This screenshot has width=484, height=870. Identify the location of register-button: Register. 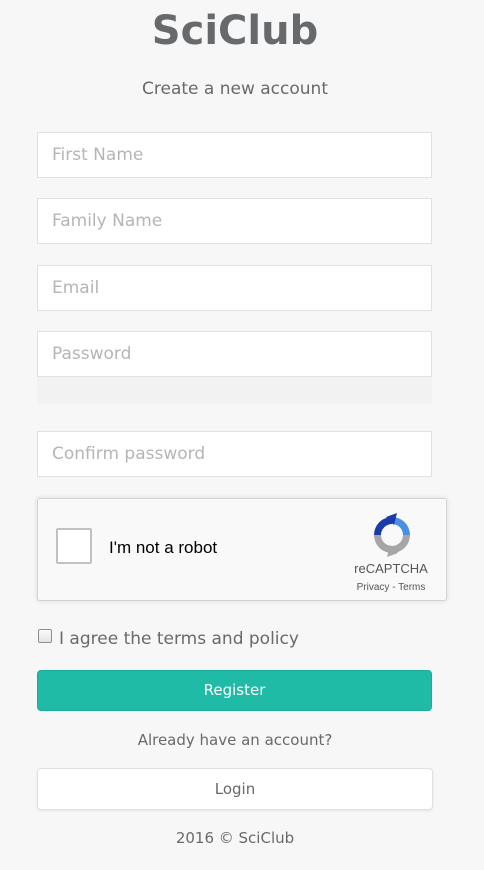
(234, 690).